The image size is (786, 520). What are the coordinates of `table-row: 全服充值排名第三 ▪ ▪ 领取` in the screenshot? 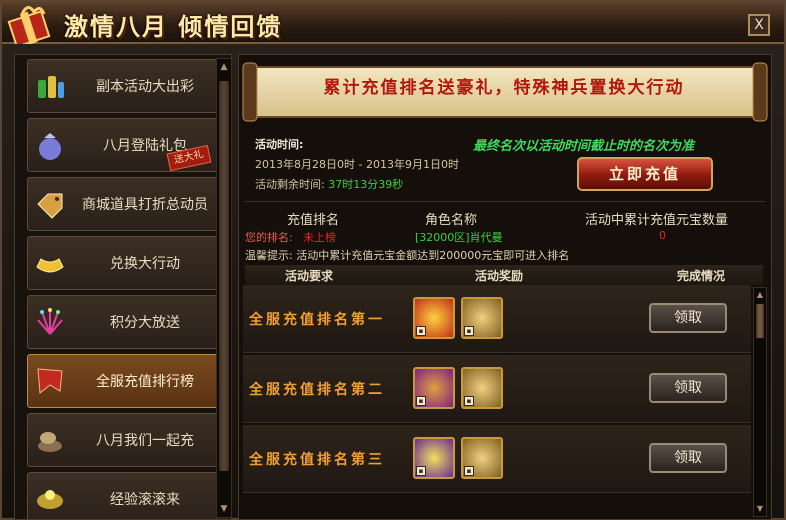 It's located at (497, 459).